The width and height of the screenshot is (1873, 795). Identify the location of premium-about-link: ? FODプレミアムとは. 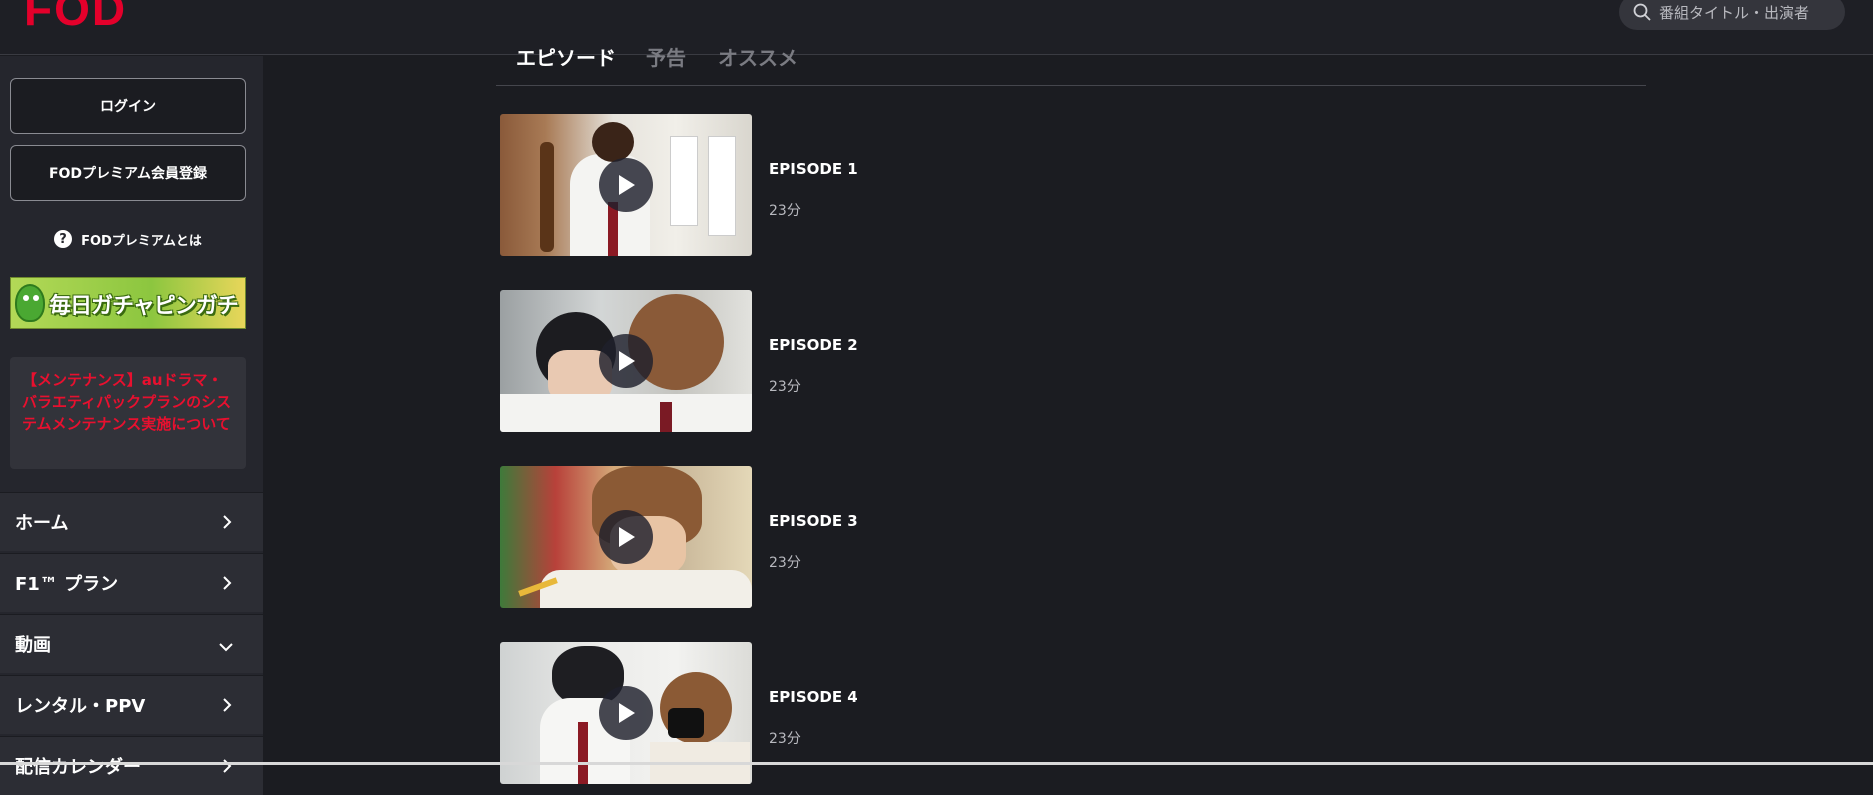
(128, 239).